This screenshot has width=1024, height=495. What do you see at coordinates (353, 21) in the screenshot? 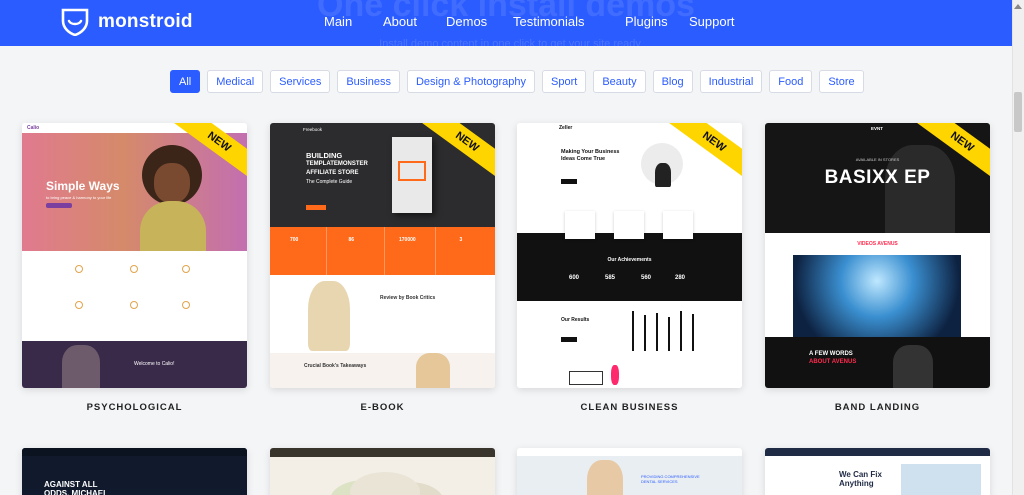
I see `nav-main: Main` at bounding box center [353, 21].